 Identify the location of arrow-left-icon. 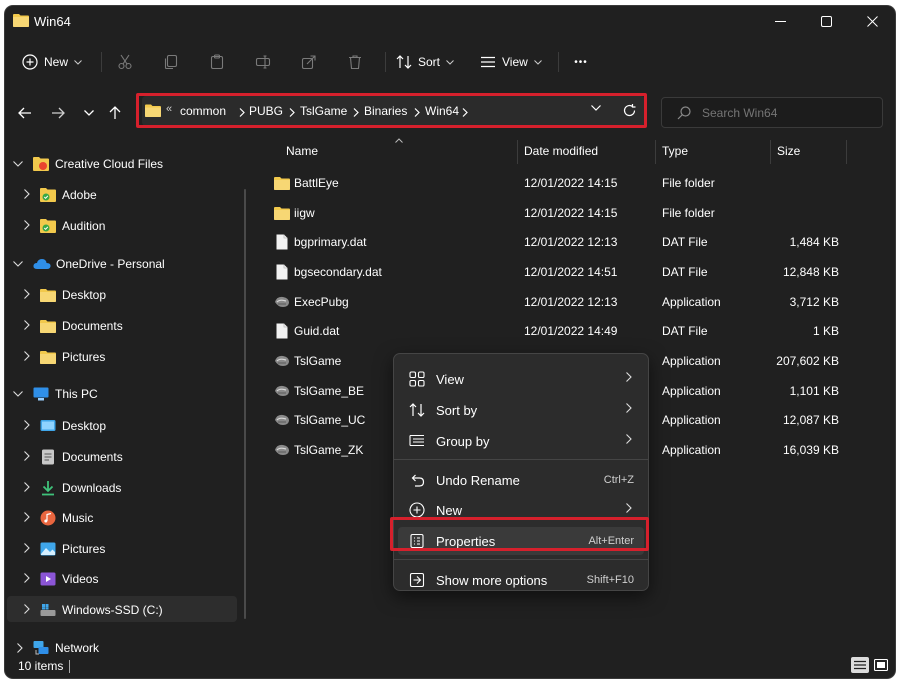
(24, 113).